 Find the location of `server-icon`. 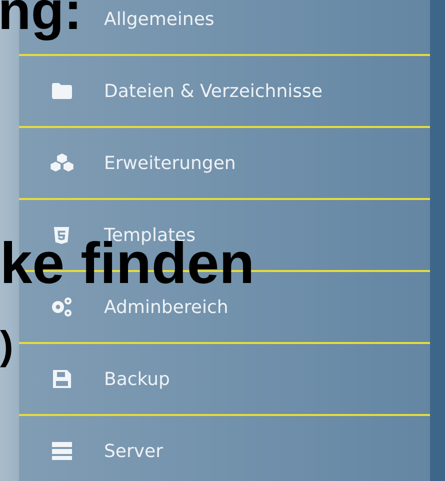

server-icon is located at coordinates (61, 451).